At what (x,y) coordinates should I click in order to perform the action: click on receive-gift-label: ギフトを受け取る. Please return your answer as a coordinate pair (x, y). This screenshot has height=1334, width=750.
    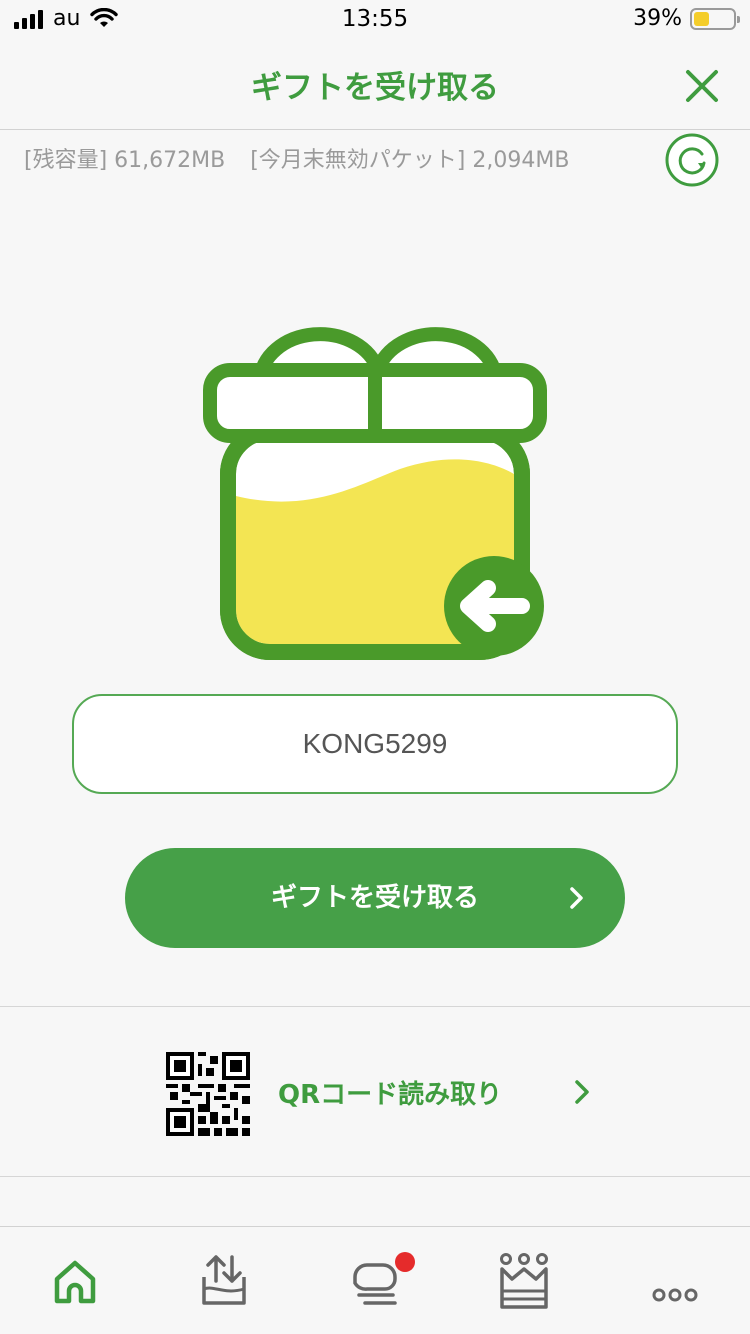
    Looking at the image, I should click on (374, 898).